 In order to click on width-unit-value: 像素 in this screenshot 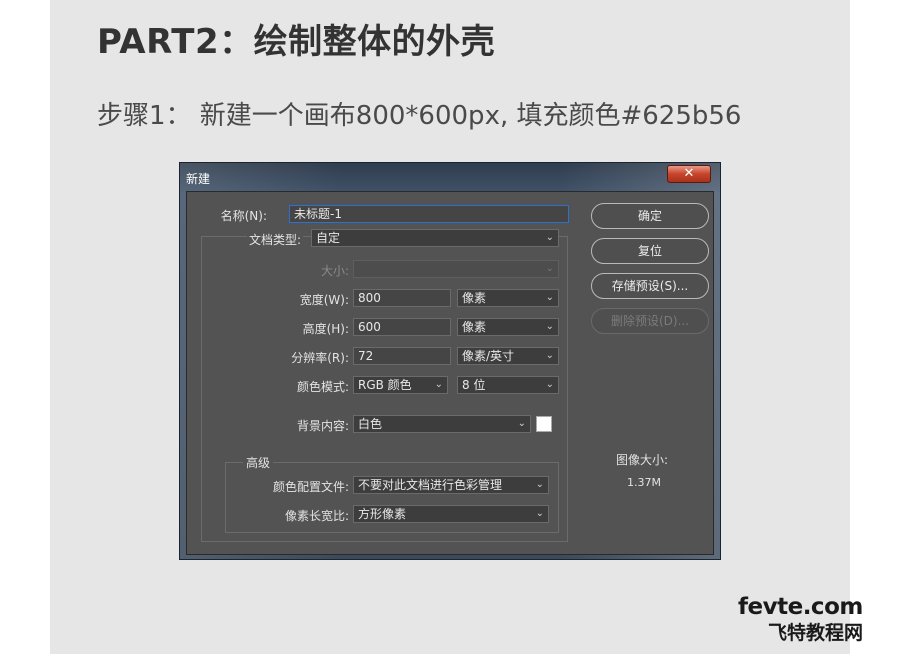, I will do `click(474, 298)`.